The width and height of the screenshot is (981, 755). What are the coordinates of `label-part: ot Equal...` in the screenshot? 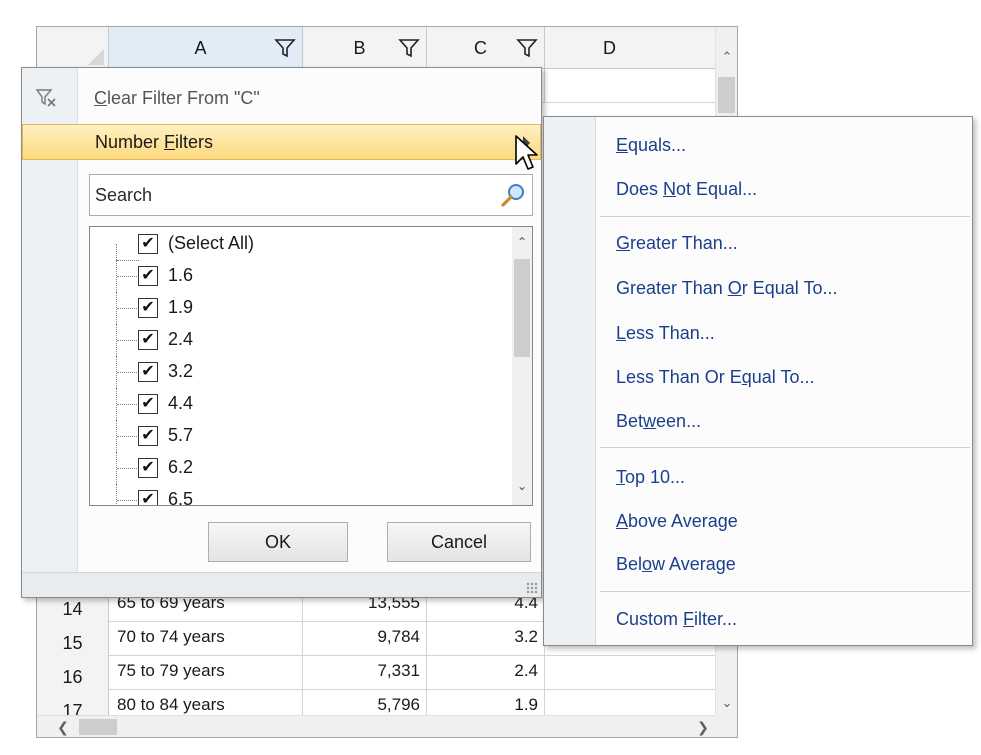 It's located at (717, 189).